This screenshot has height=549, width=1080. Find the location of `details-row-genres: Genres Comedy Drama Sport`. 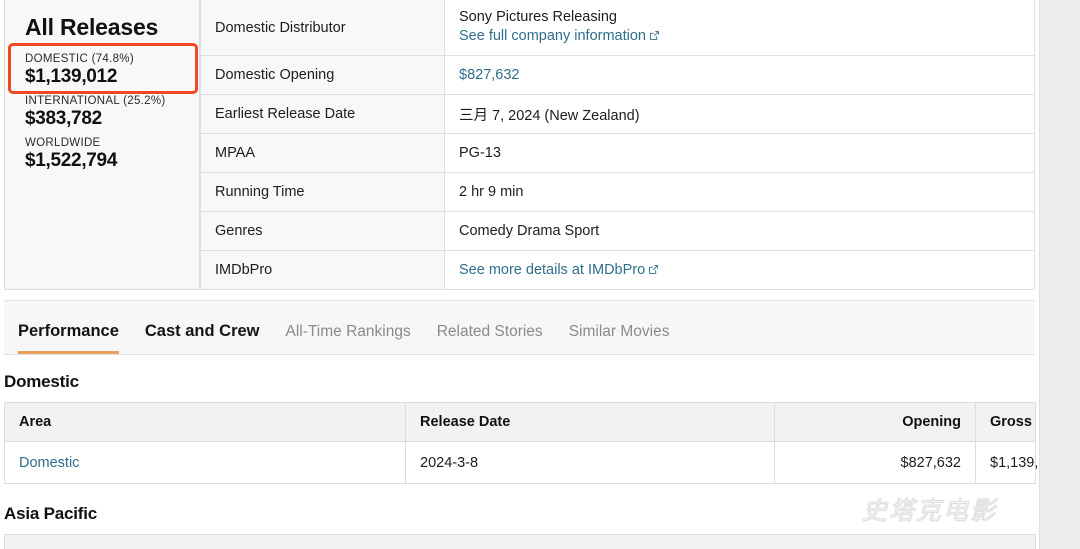

details-row-genres: Genres Comedy Drama Sport is located at coordinates (618, 231).